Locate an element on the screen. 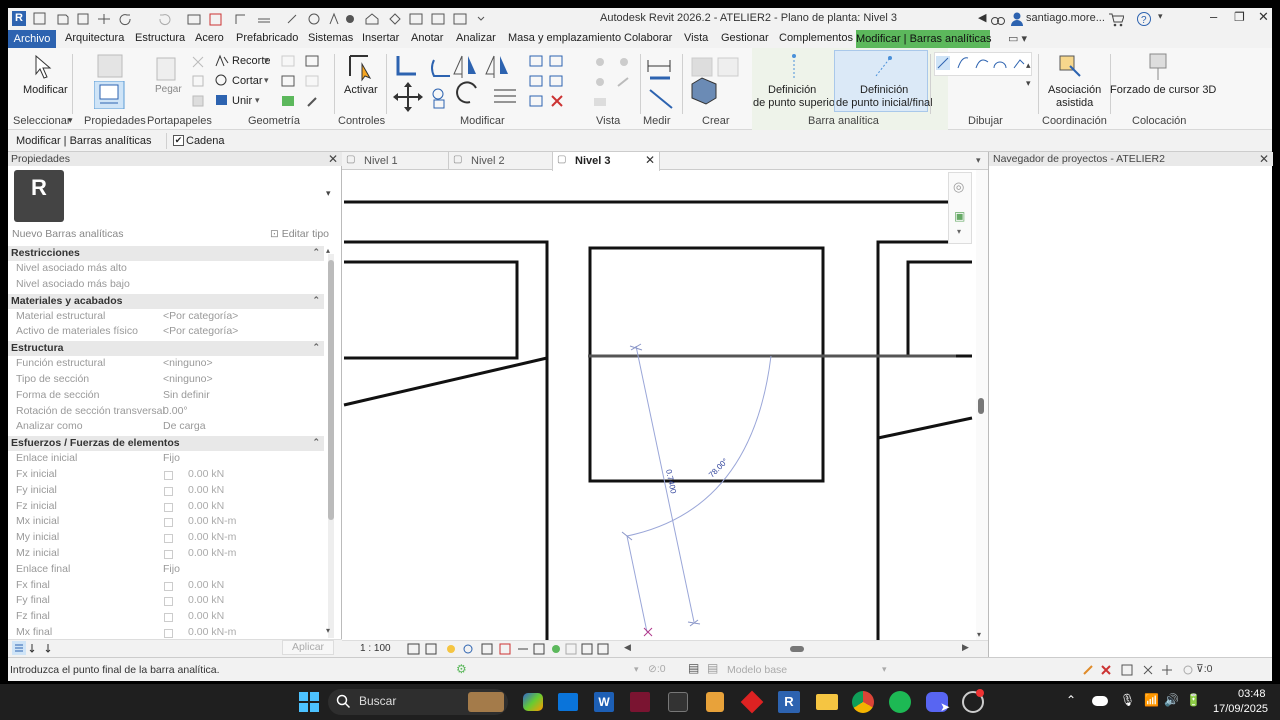  property-row: Nivel asociado más bajo is located at coordinates (166, 286).